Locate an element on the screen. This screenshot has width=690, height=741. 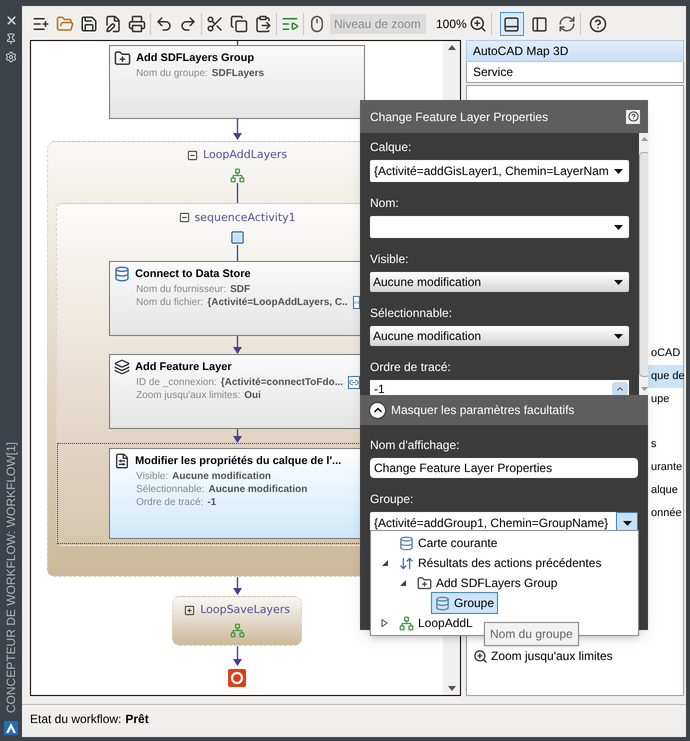
sequence-title: sequenceActivity1 is located at coordinates (245, 218).